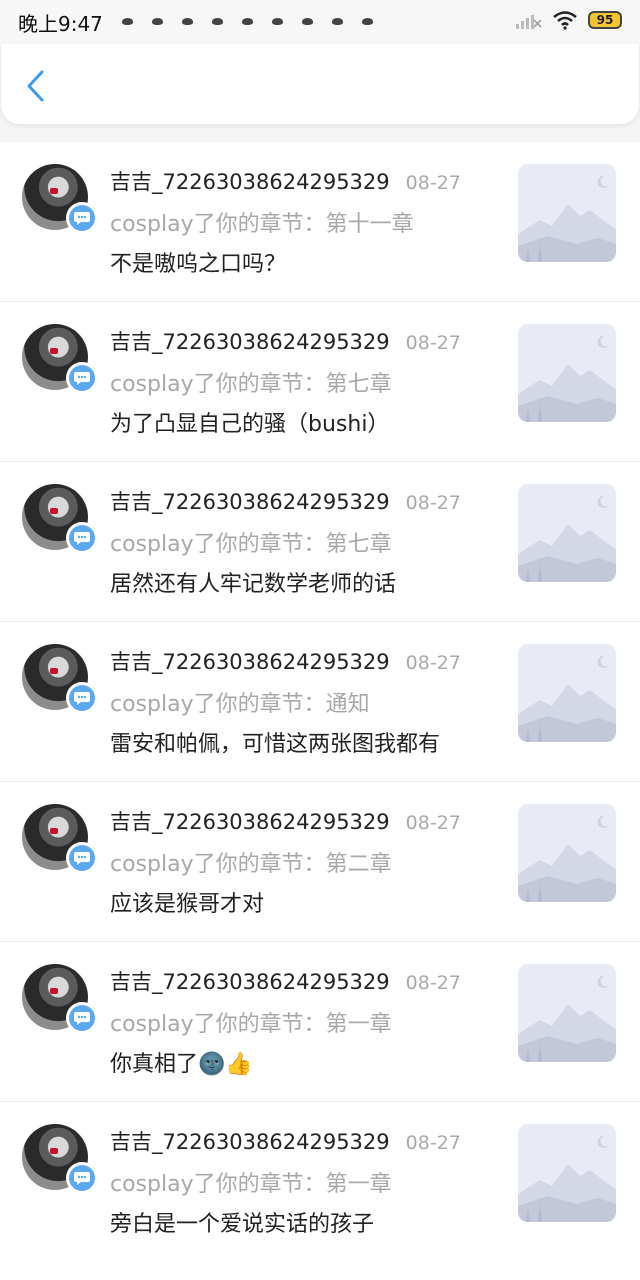 This screenshot has width=640, height=1280. Describe the element at coordinates (60, 23) in the screenshot. I see `status-time: 晚上9:47` at that location.